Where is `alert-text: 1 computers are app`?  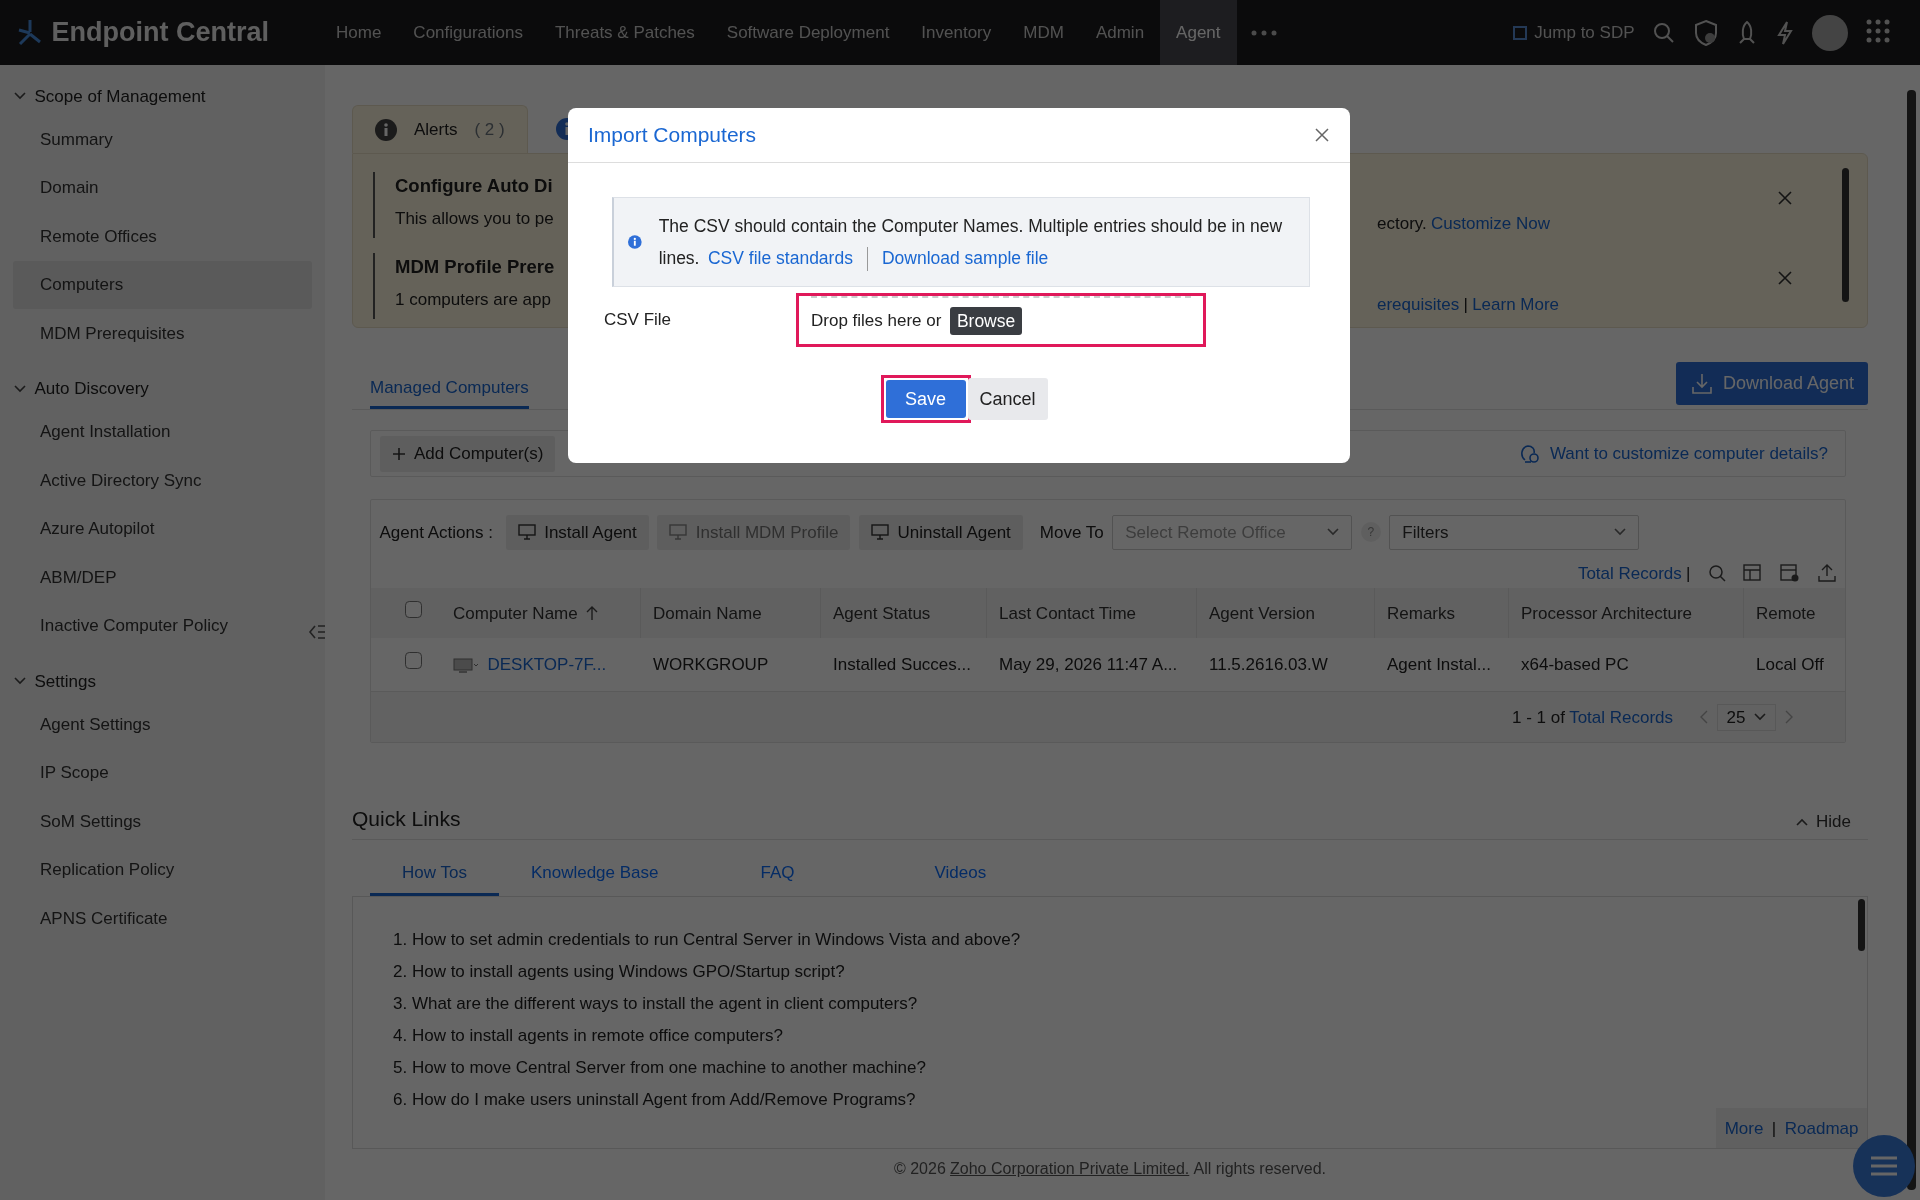
alert-text: 1 computers are app is located at coordinates (473, 300).